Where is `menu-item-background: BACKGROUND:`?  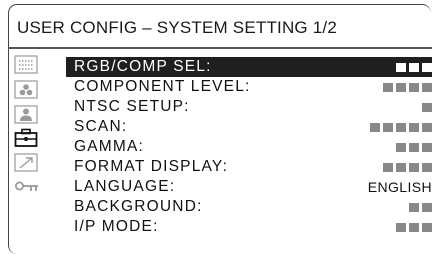
menu-item-background: BACKGROUND: is located at coordinates (249, 207).